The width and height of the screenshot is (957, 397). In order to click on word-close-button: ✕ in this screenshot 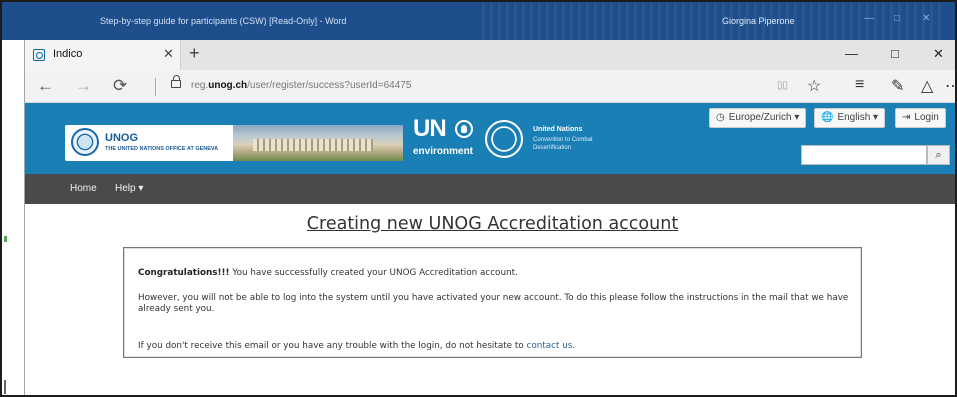, I will do `click(926, 18)`.